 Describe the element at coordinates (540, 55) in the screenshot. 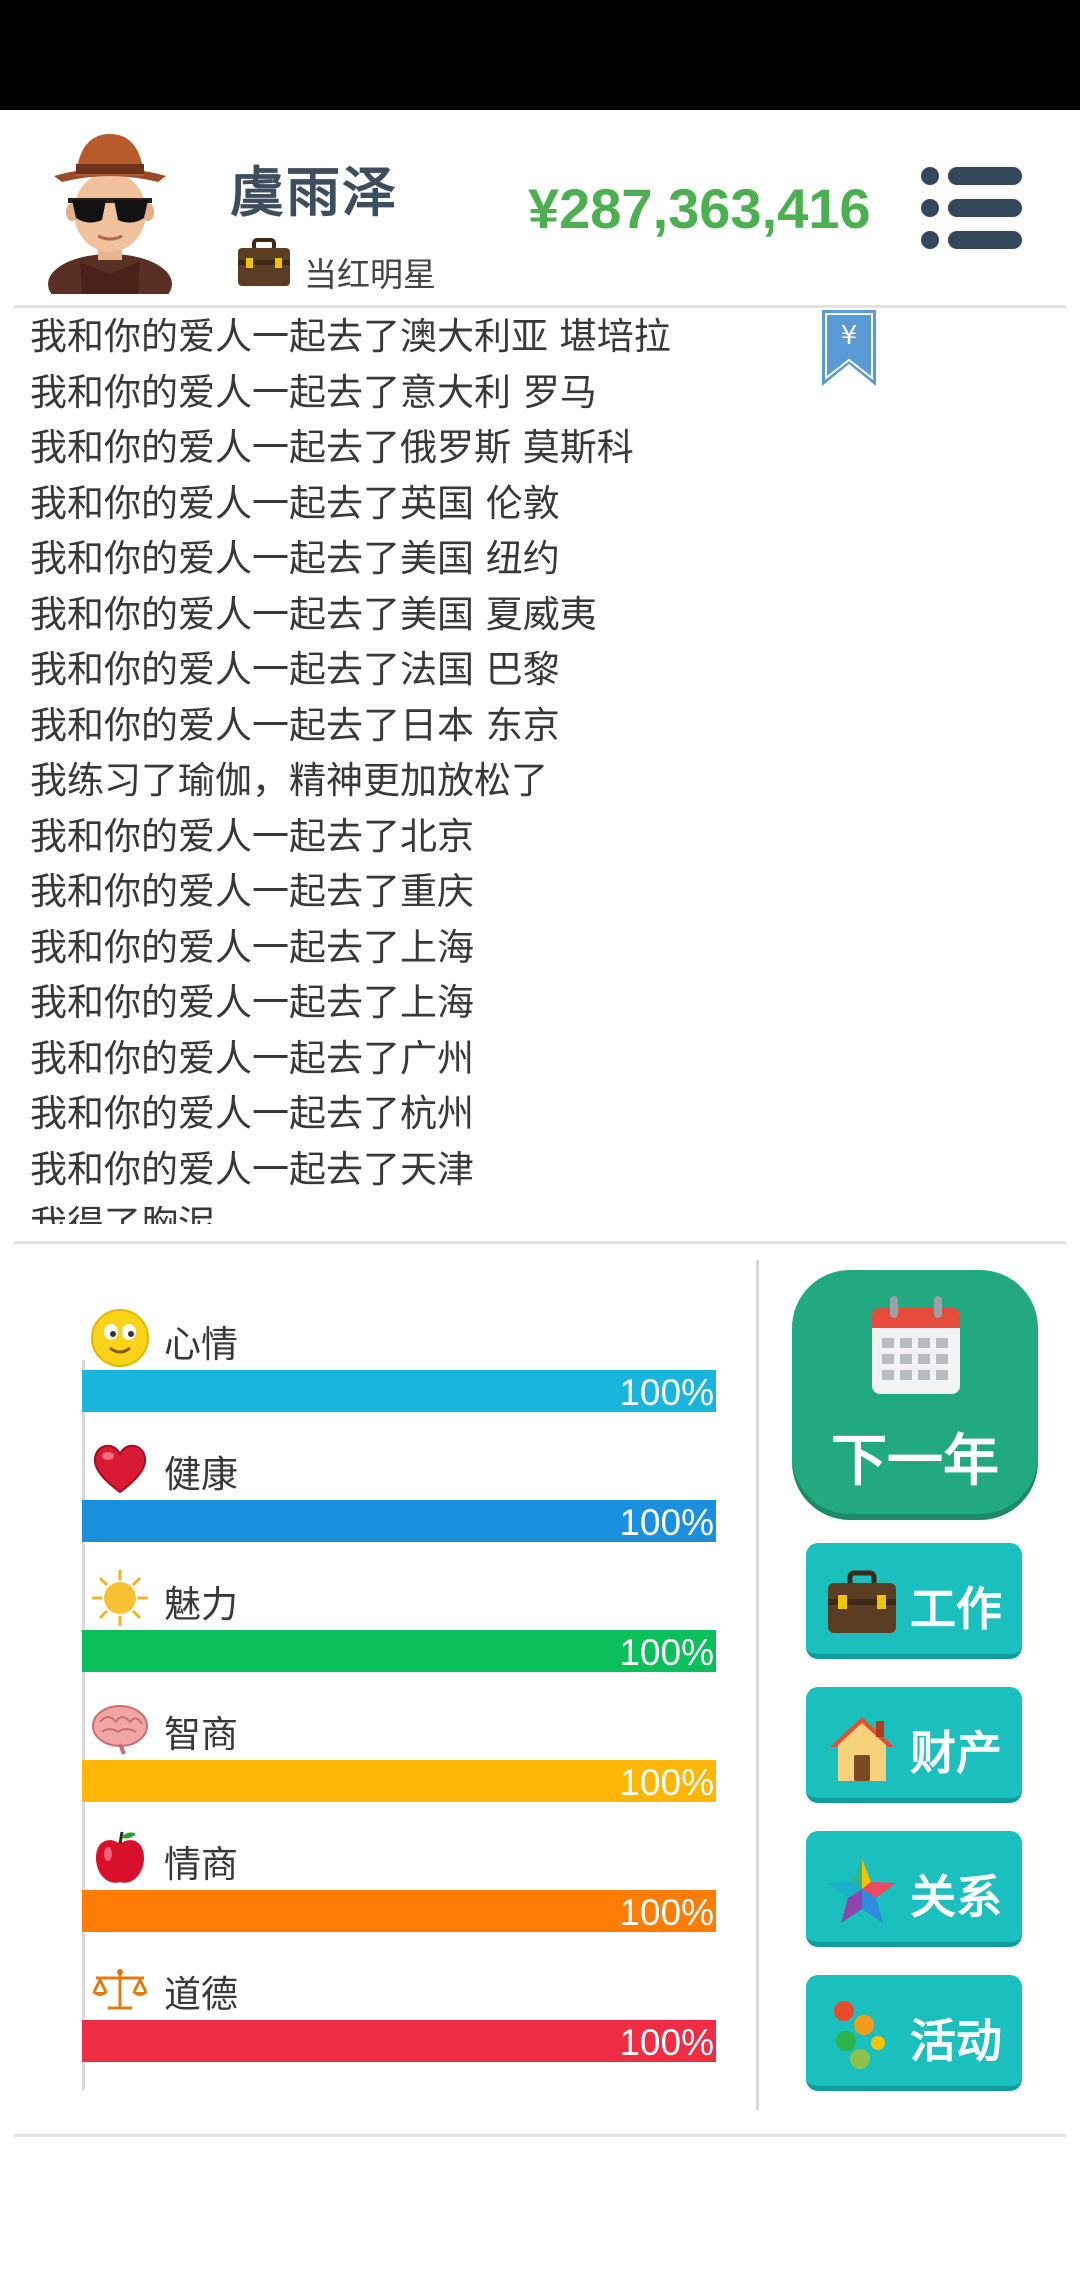

I see `status-bar` at that location.